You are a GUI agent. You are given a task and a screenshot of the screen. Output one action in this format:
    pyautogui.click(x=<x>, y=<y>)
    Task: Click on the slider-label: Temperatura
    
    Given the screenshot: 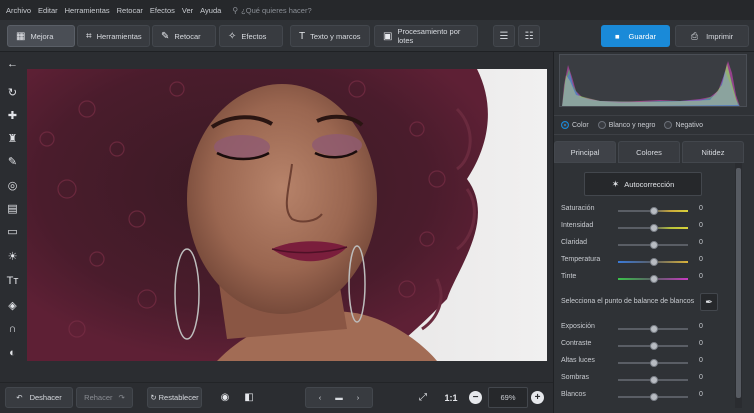 What is the action you would take?
    pyautogui.click(x=581, y=259)
    